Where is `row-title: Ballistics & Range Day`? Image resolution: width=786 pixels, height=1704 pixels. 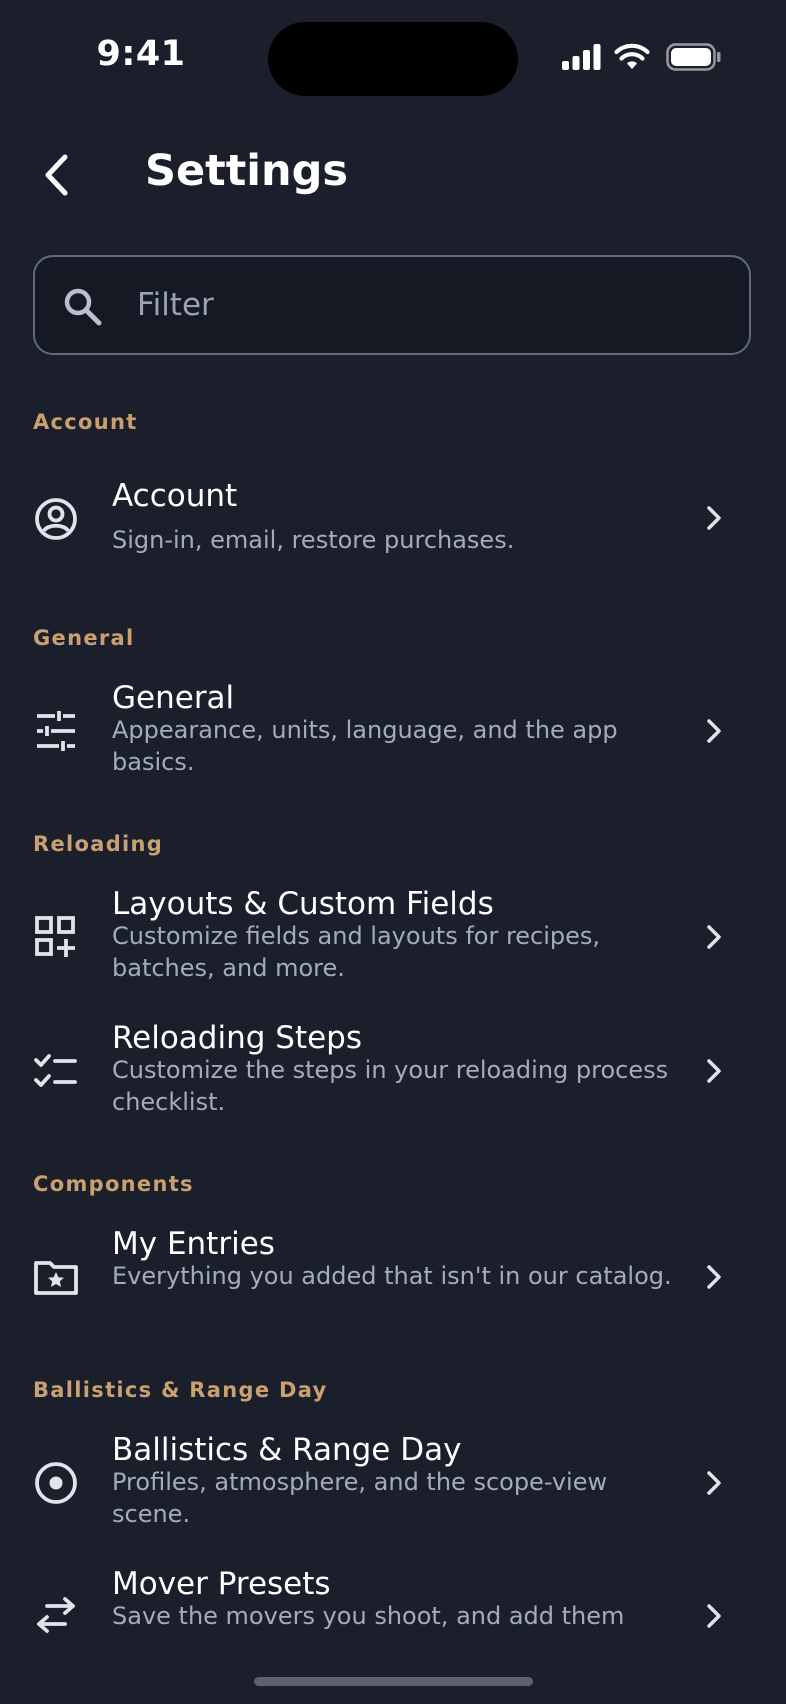
row-title: Ballistics & Range Day is located at coordinates (287, 1450).